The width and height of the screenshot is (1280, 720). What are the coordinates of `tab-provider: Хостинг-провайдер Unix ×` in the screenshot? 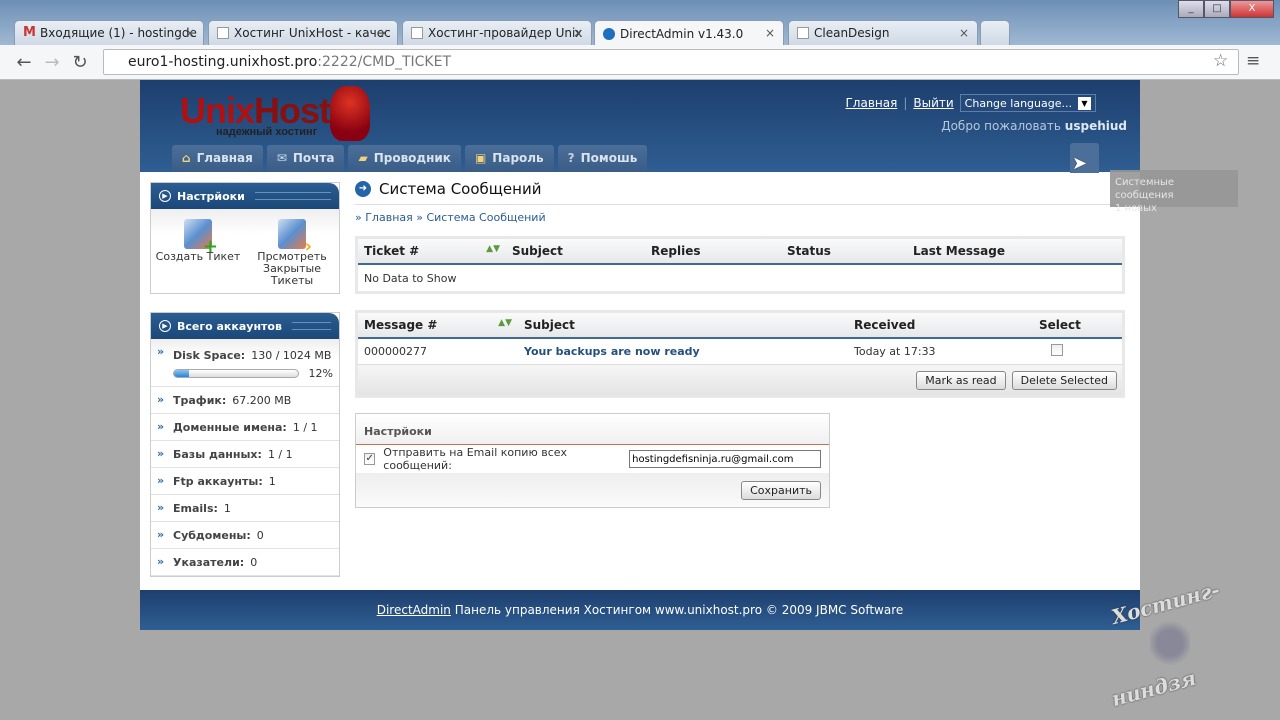 It's located at (497, 32).